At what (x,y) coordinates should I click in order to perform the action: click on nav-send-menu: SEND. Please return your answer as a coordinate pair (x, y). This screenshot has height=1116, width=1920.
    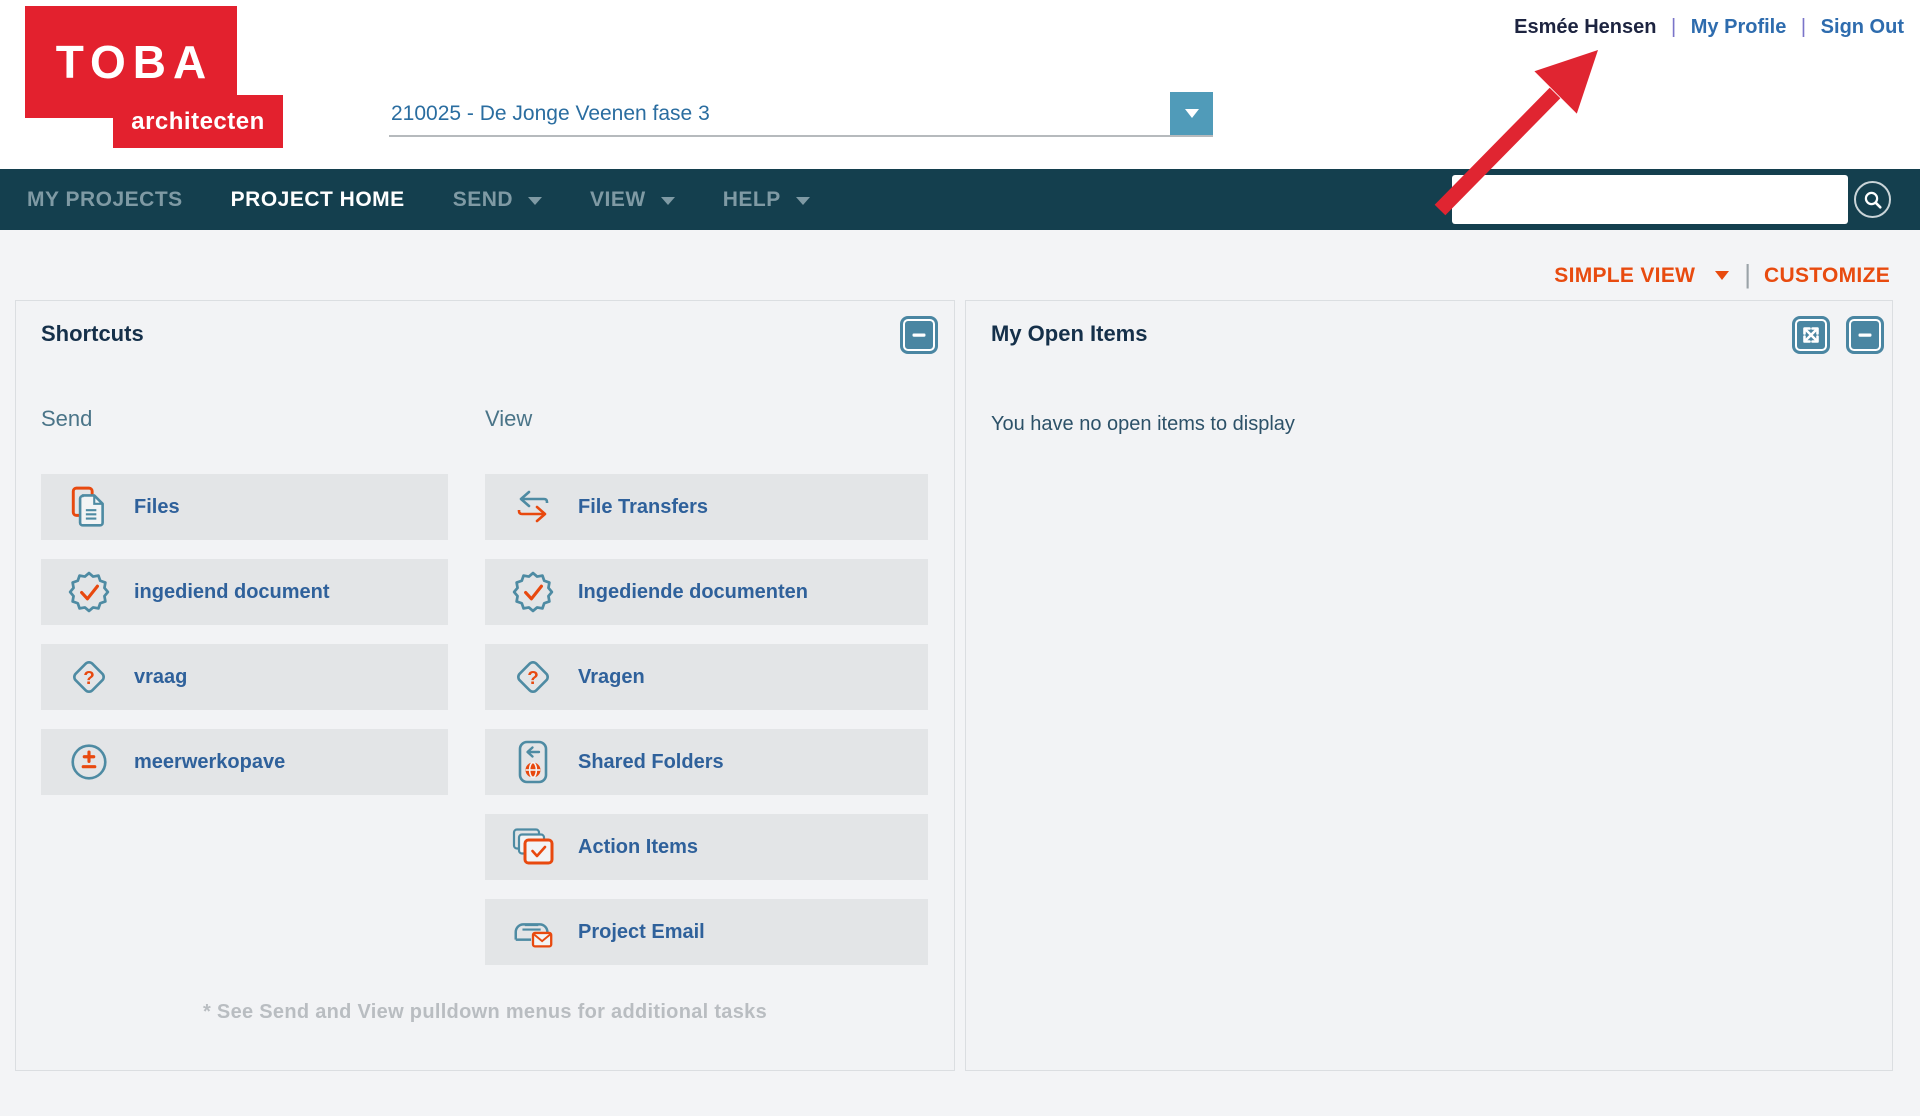
    Looking at the image, I should click on (497, 199).